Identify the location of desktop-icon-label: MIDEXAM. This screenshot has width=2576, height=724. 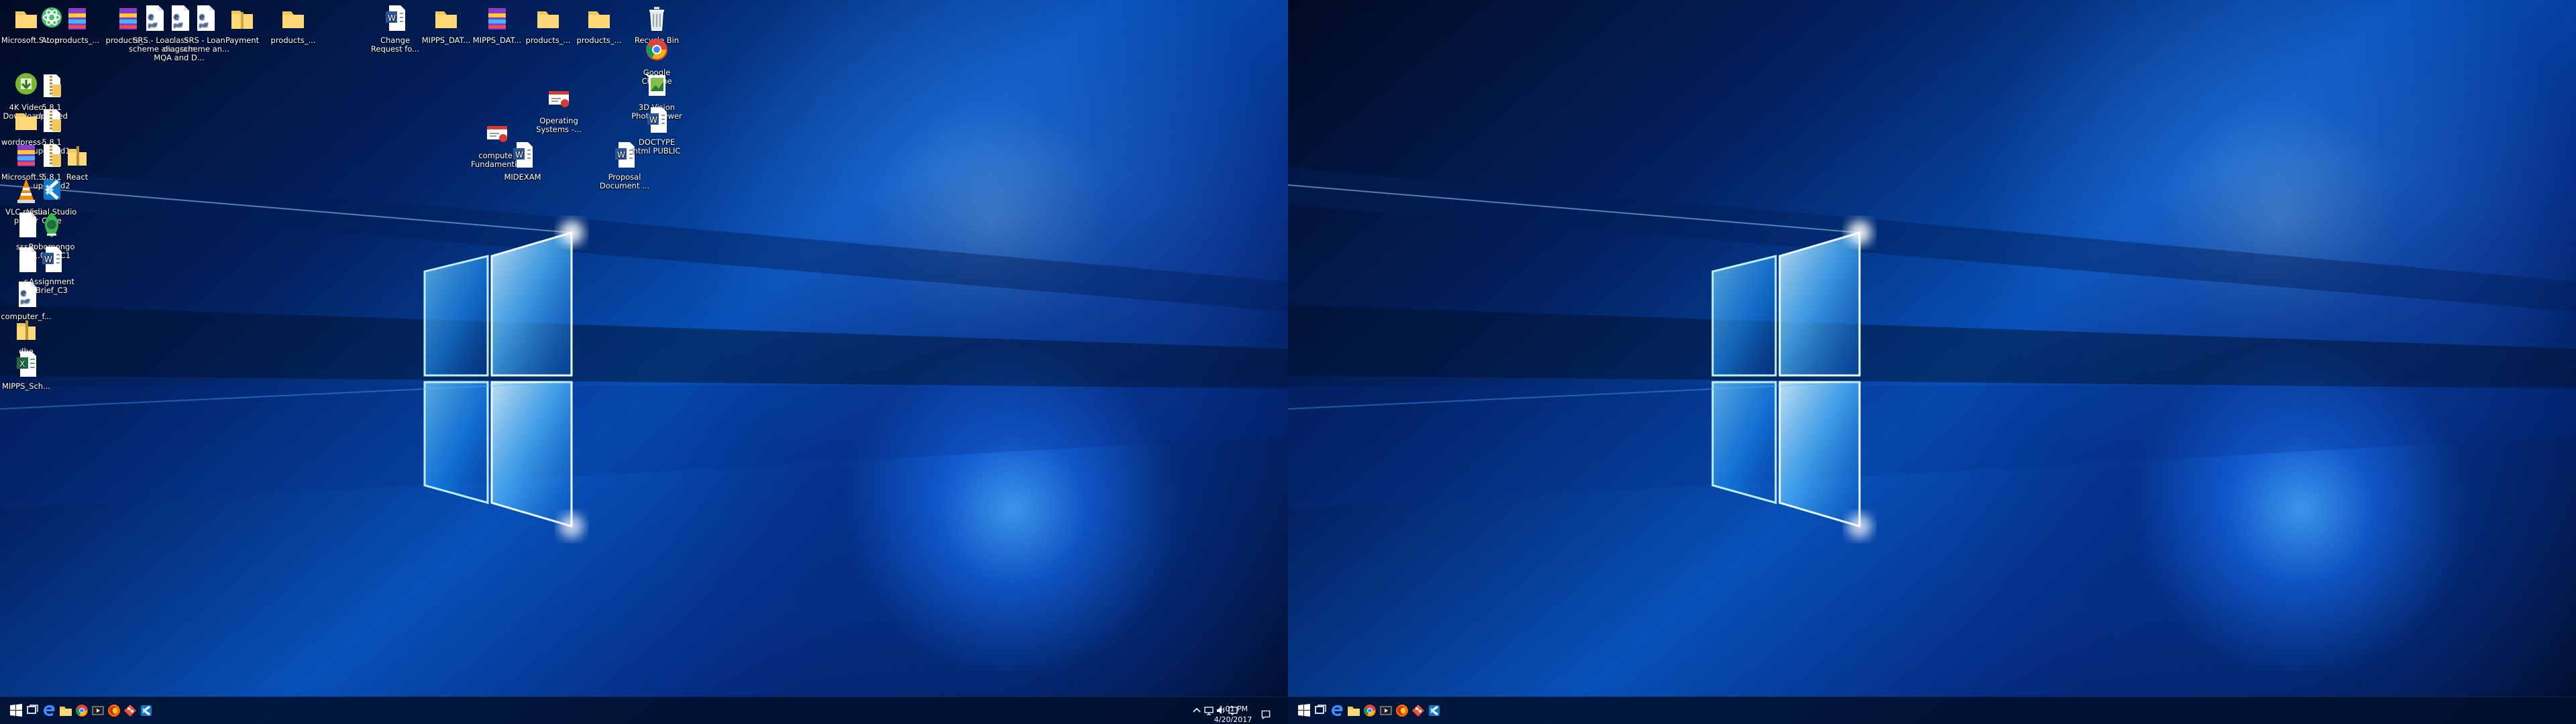
(522, 177).